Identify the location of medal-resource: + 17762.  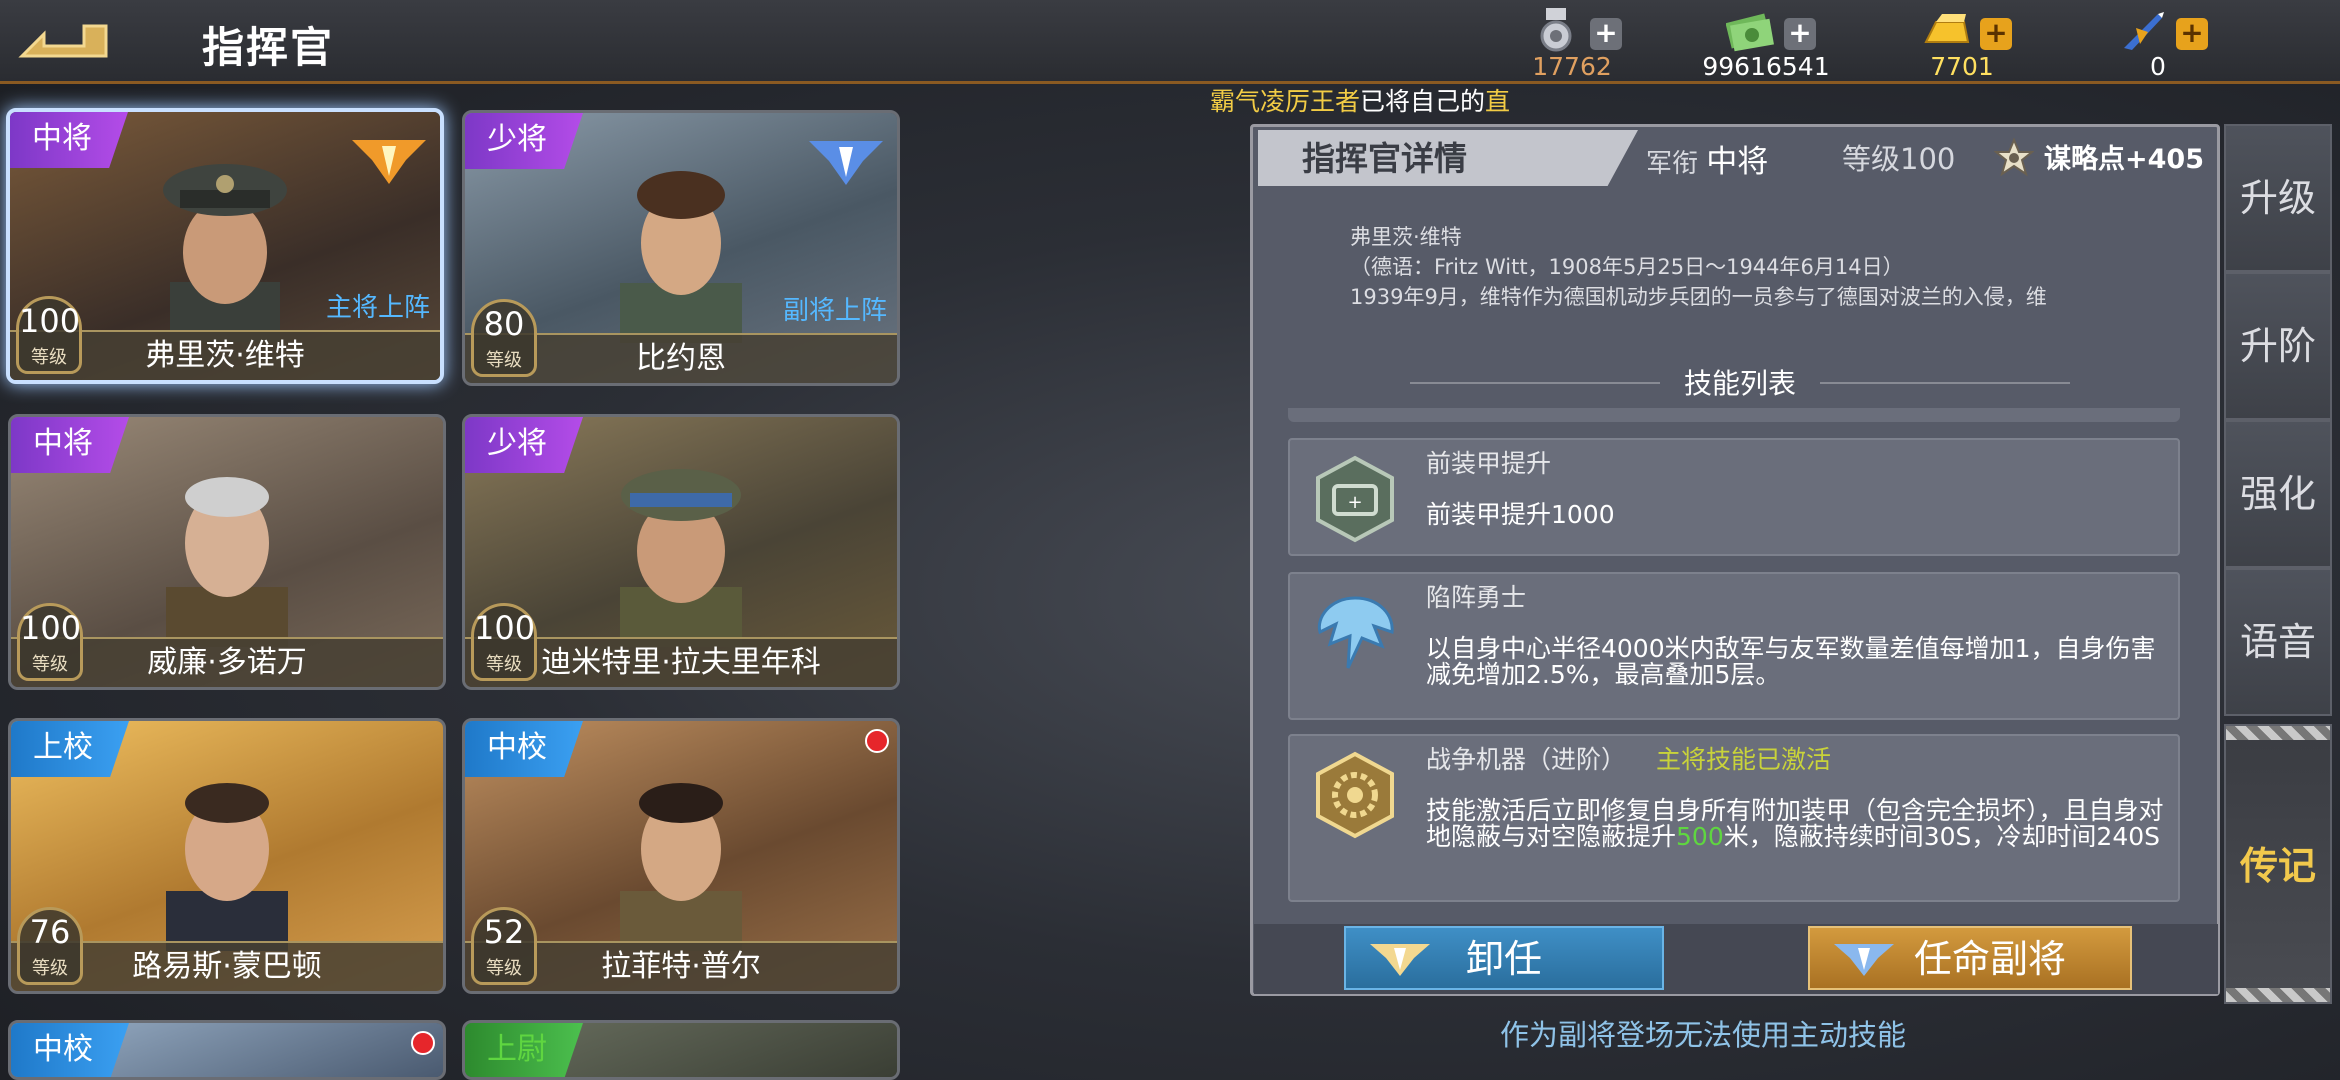
(1572, 43).